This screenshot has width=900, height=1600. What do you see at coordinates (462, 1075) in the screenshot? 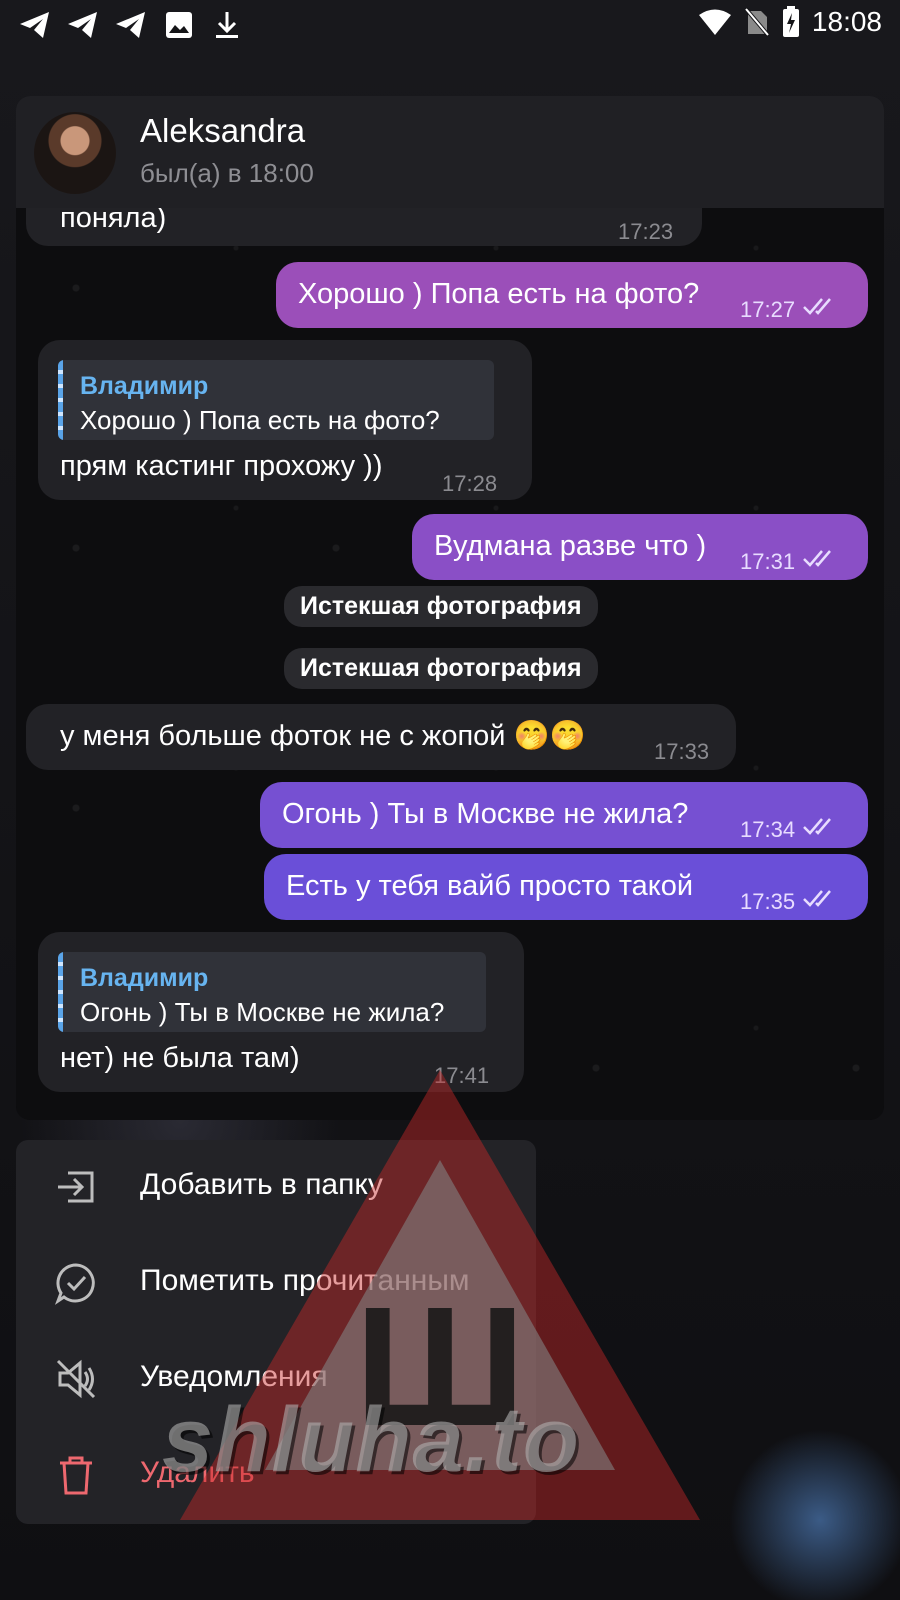
I see `message-time: 17:41` at bounding box center [462, 1075].